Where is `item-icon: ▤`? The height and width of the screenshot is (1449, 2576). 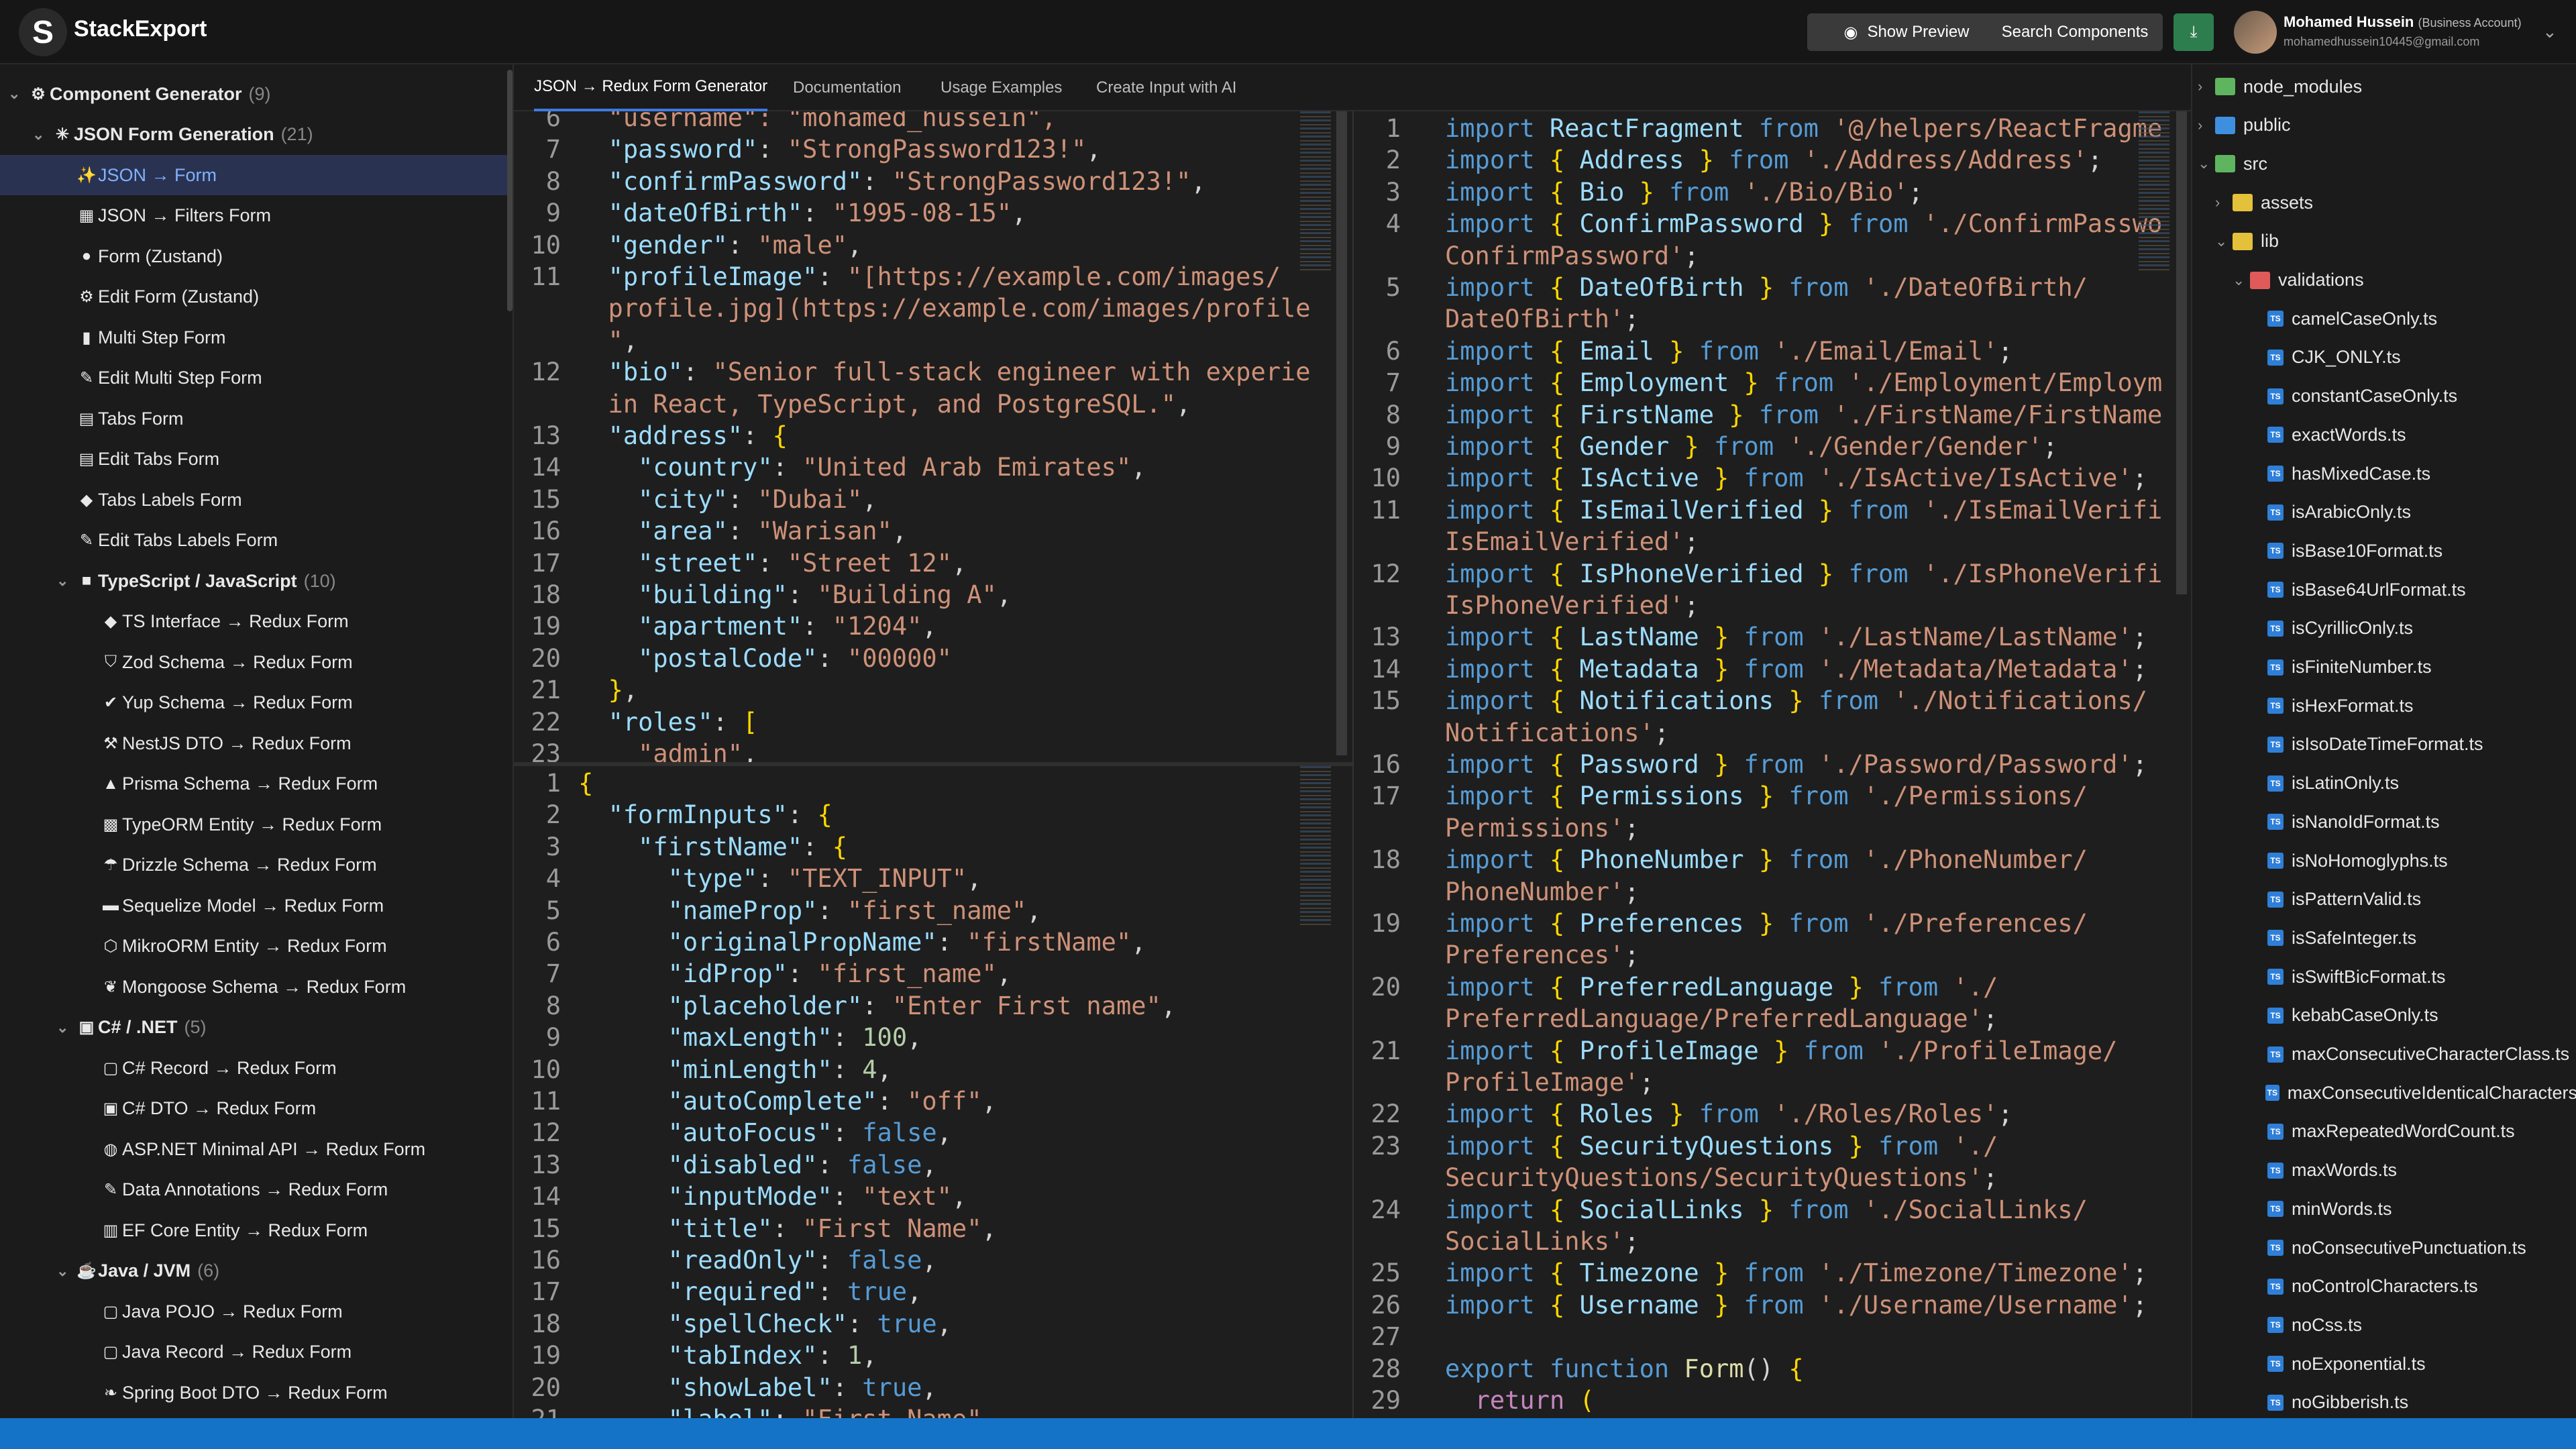 item-icon: ▤ is located at coordinates (86, 459).